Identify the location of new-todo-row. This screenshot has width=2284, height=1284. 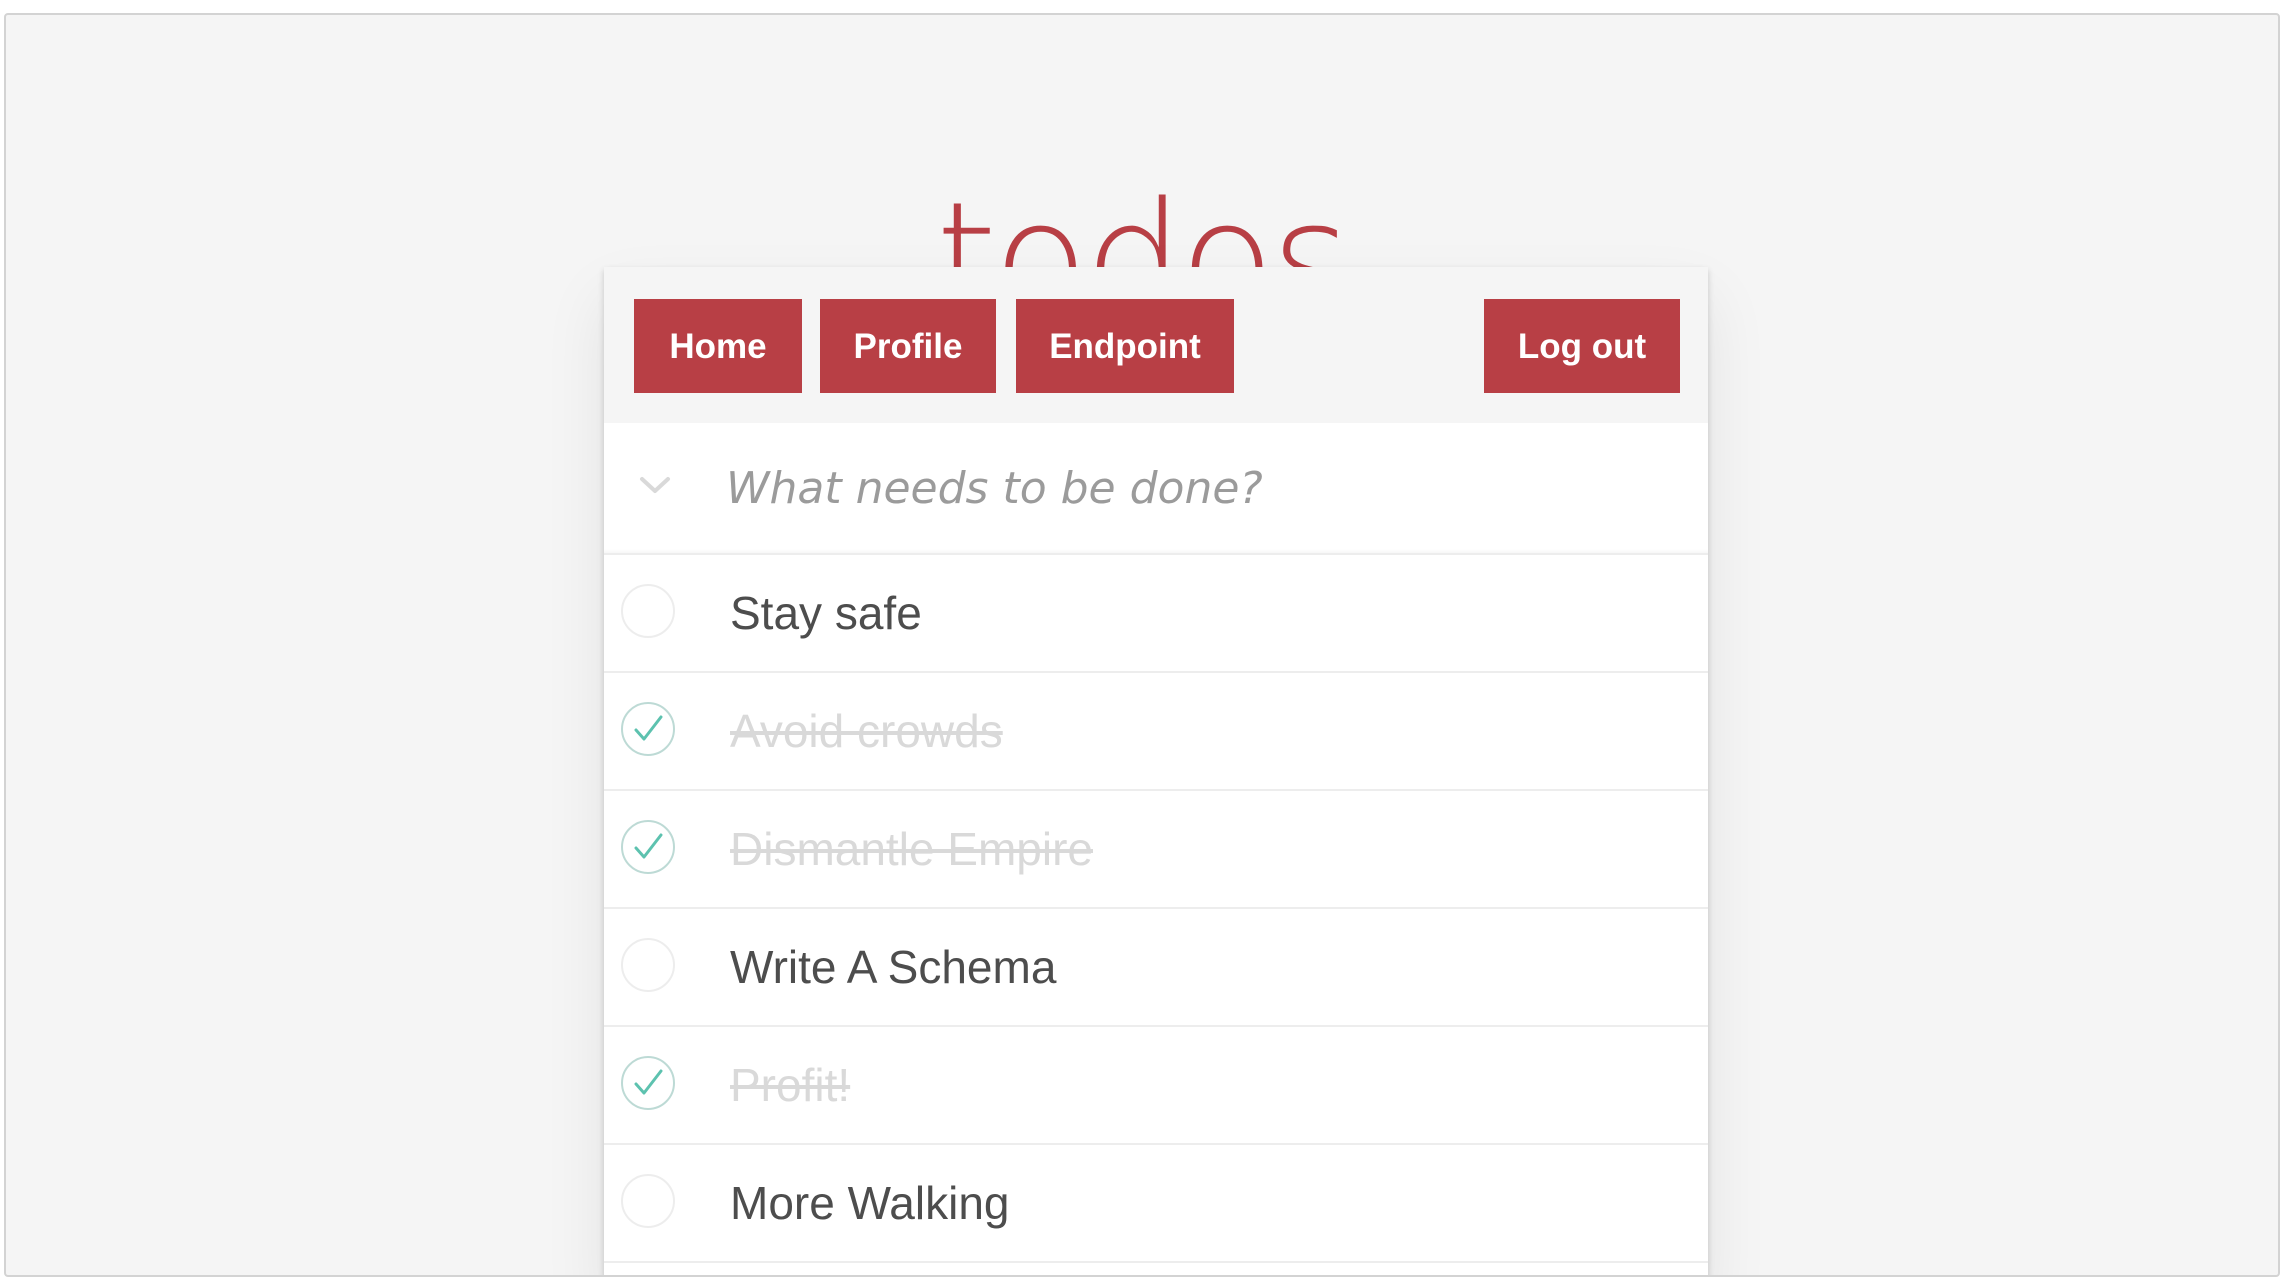
(1156, 489).